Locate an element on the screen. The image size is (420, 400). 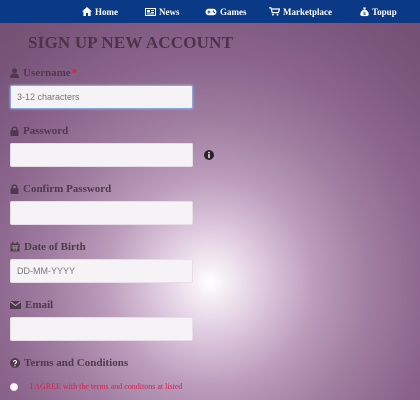
top-navbar: Home News Games Marketplace $ Topup is located at coordinates (210, 11).